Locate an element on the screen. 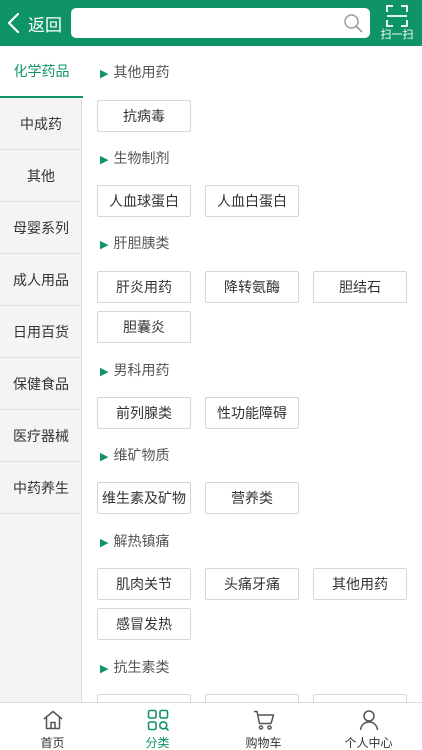  sidebar-item-chinese-patent-medicine: 中成药 is located at coordinates (41, 124).